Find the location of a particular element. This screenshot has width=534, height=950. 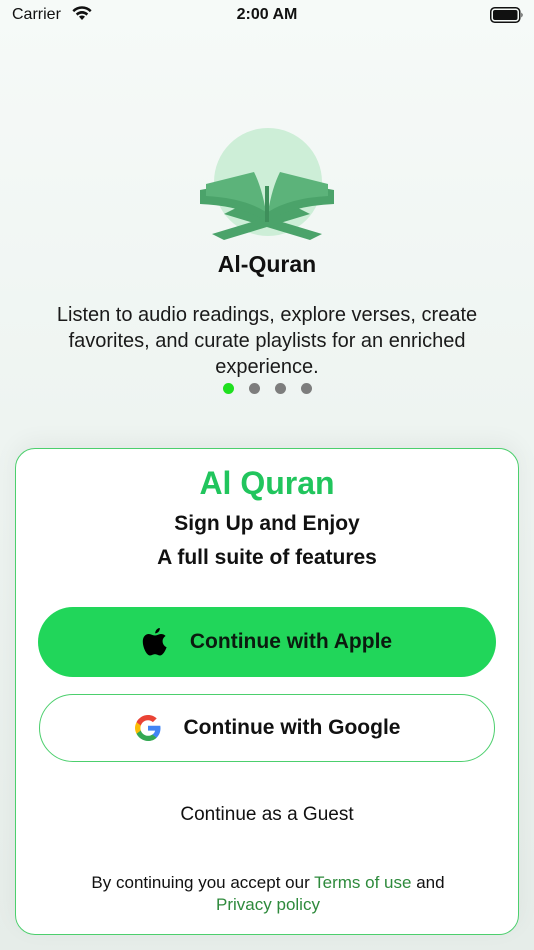

google-button-label: Continue with Google is located at coordinates (292, 727).